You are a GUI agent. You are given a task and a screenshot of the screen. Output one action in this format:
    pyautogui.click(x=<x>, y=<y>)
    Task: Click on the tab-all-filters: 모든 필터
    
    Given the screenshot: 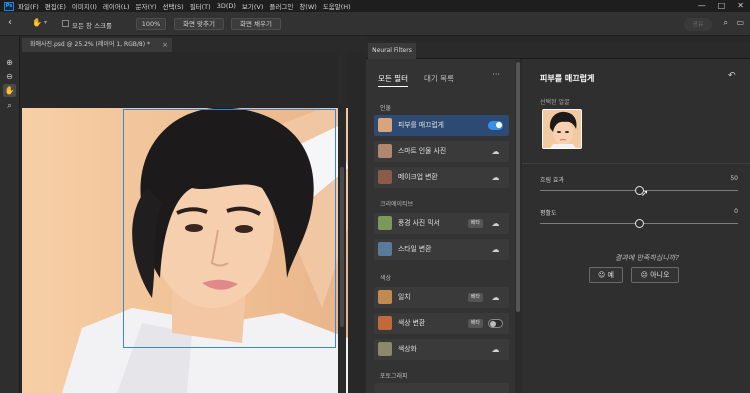 What is the action you would take?
    pyautogui.click(x=393, y=80)
    